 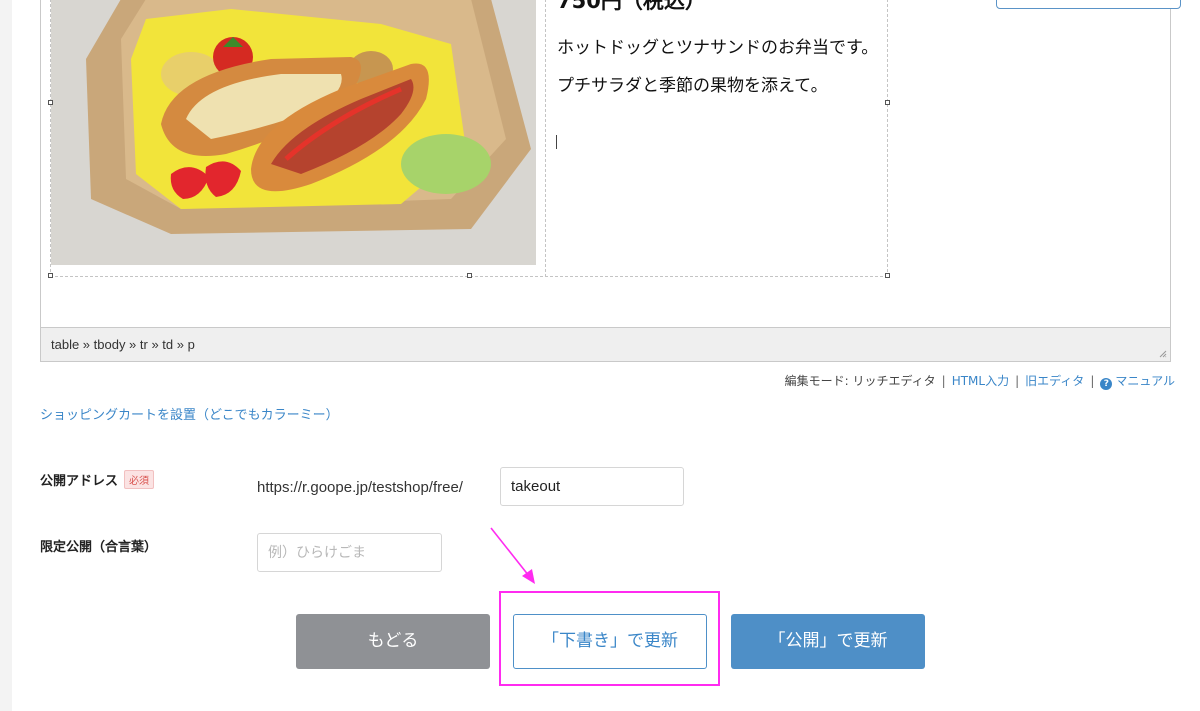 What do you see at coordinates (545, 138) in the screenshot?
I see `table-cell-divider` at bounding box center [545, 138].